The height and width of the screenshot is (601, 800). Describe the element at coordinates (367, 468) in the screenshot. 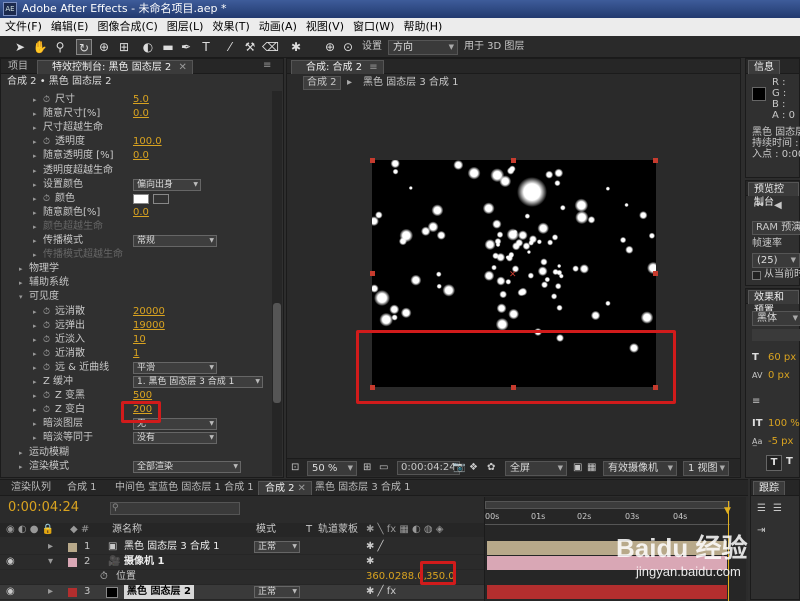

I see `safe-zones-icon: ⊞` at that location.